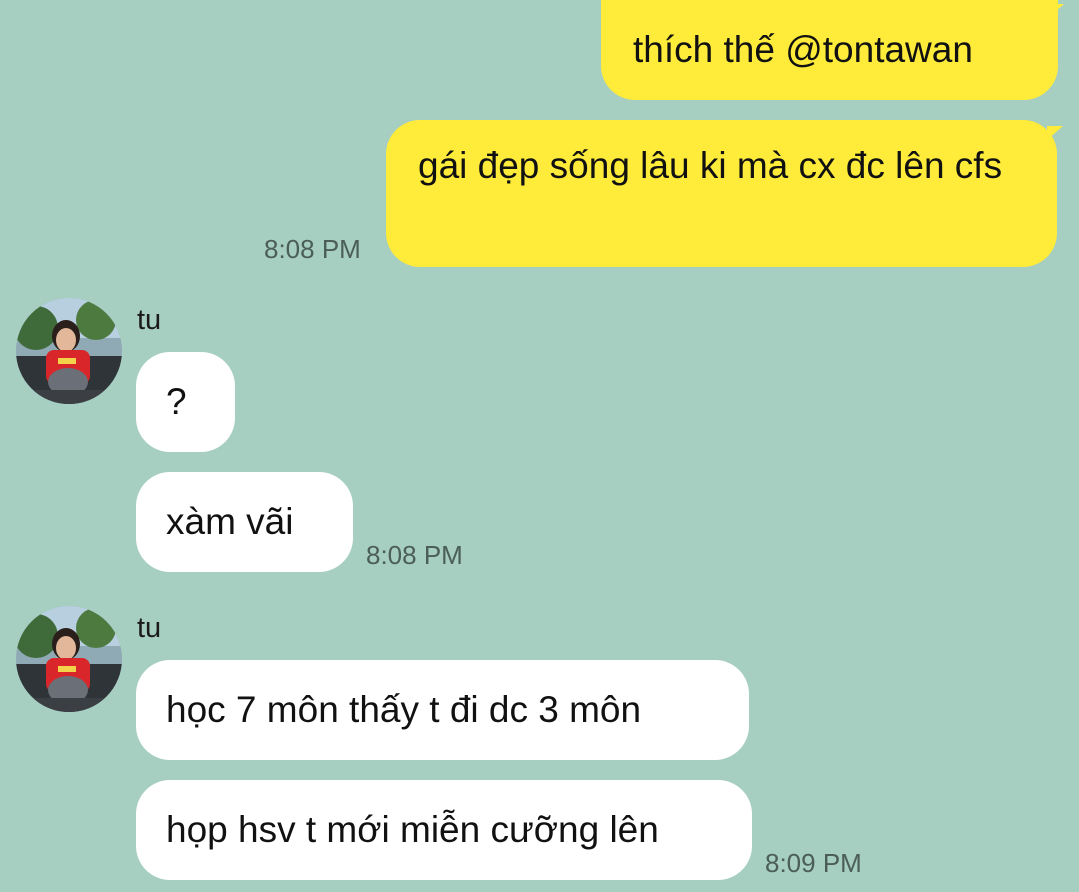 The image size is (1079, 892). What do you see at coordinates (813, 863) in the screenshot?
I see `message-timestamp: 8:09 PM` at bounding box center [813, 863].